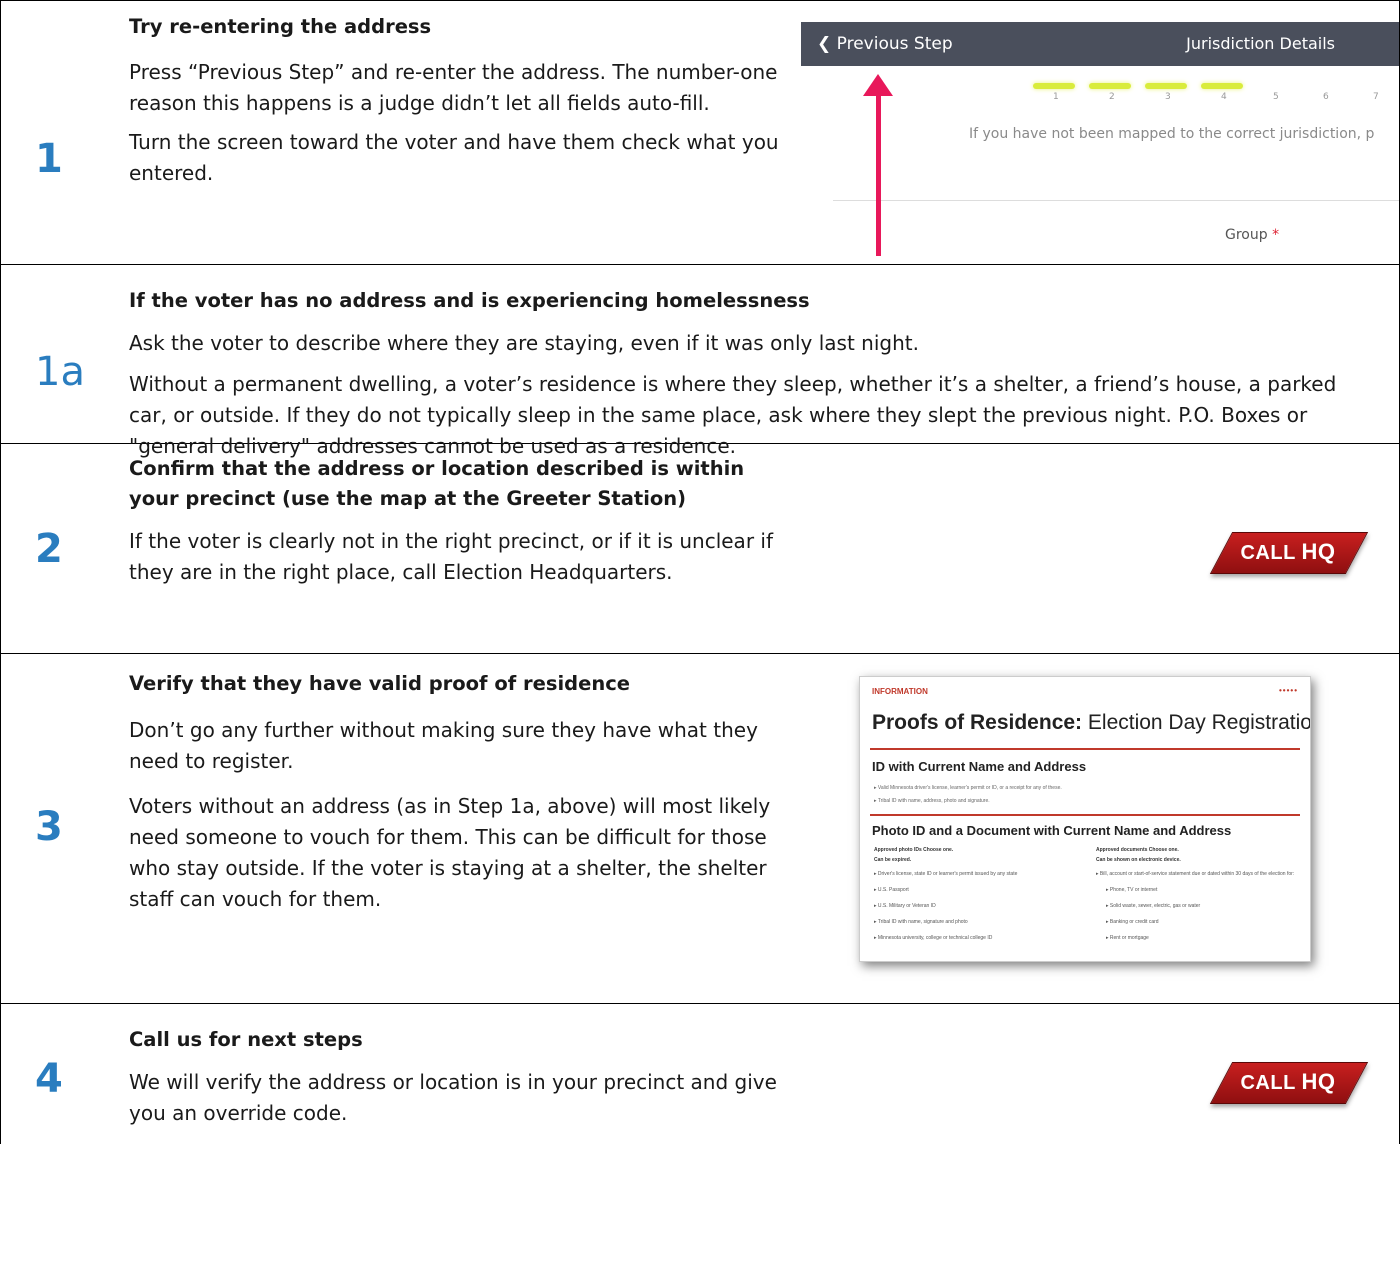 Image resolution: width=1400 pixels, height=1287 pixels. What do you see at coordinates (977, 722) in the screenshot?
I see `handout-title-bold: Proofs of Residence:` at bounding box center [977, 722].